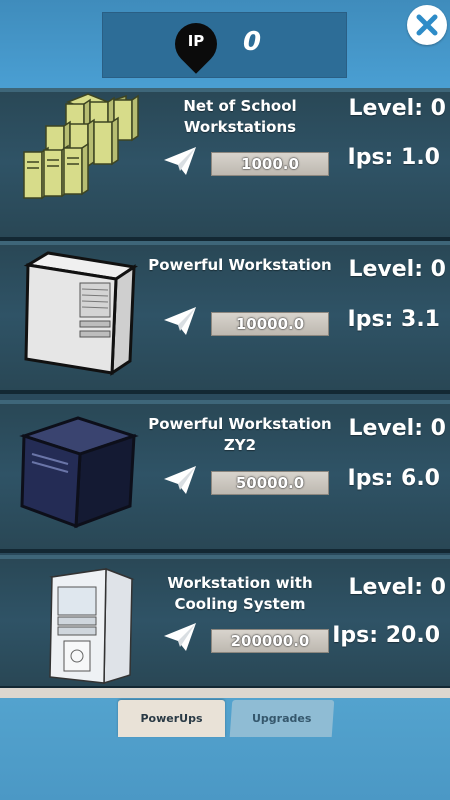  Describe the element at coordinates (79, 319) in the screenshot. I see `white-workstation-illustration` at that location.